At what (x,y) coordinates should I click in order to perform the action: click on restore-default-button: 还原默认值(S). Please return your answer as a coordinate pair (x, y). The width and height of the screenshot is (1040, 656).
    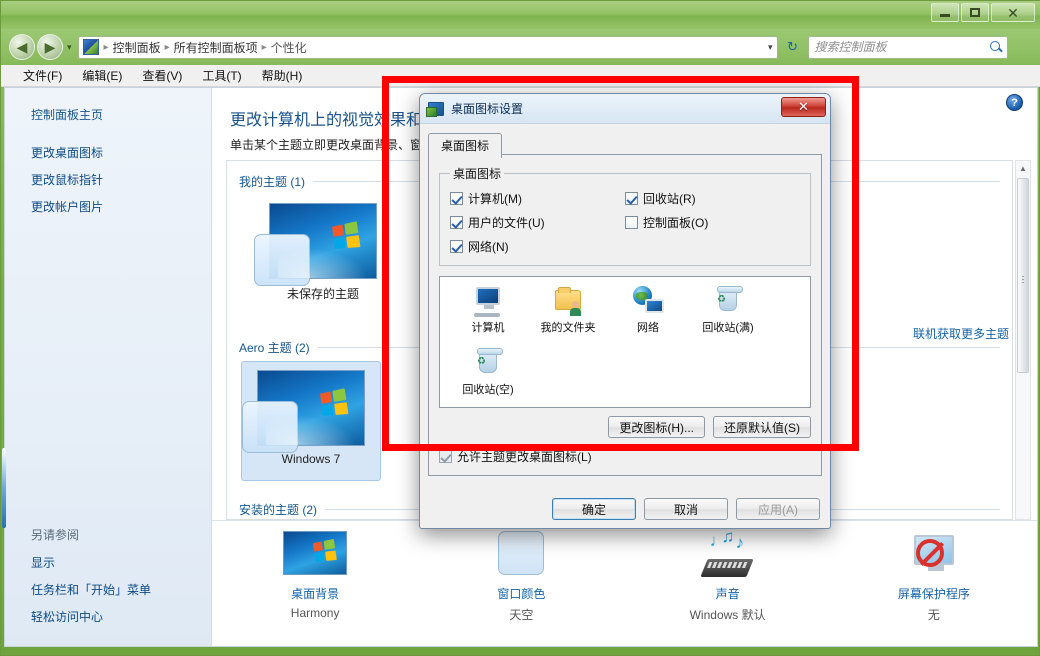
    Looking at the image, I should click on (762, 427).